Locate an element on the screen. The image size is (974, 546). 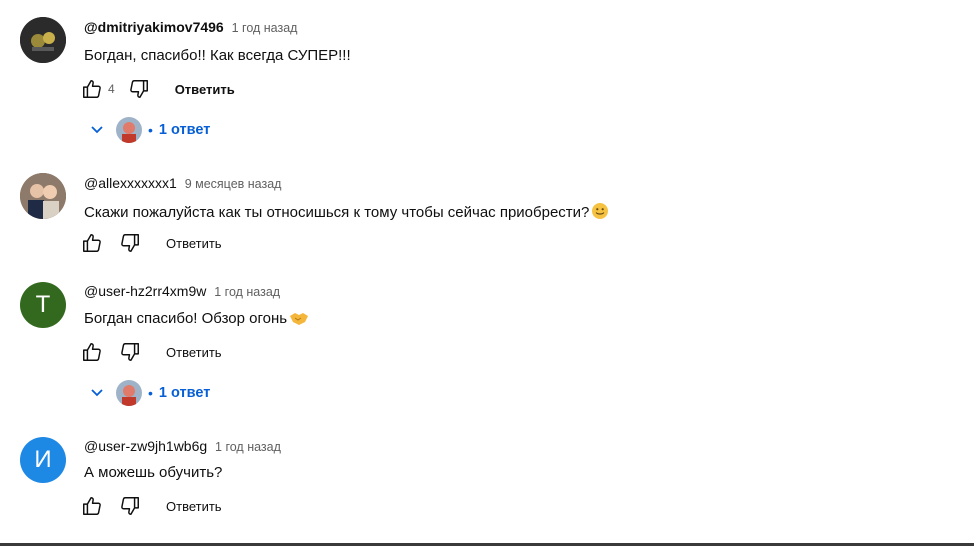
comment-header: @dmitriyakimov7496 1 год назад is located at coordinates (190, 27).